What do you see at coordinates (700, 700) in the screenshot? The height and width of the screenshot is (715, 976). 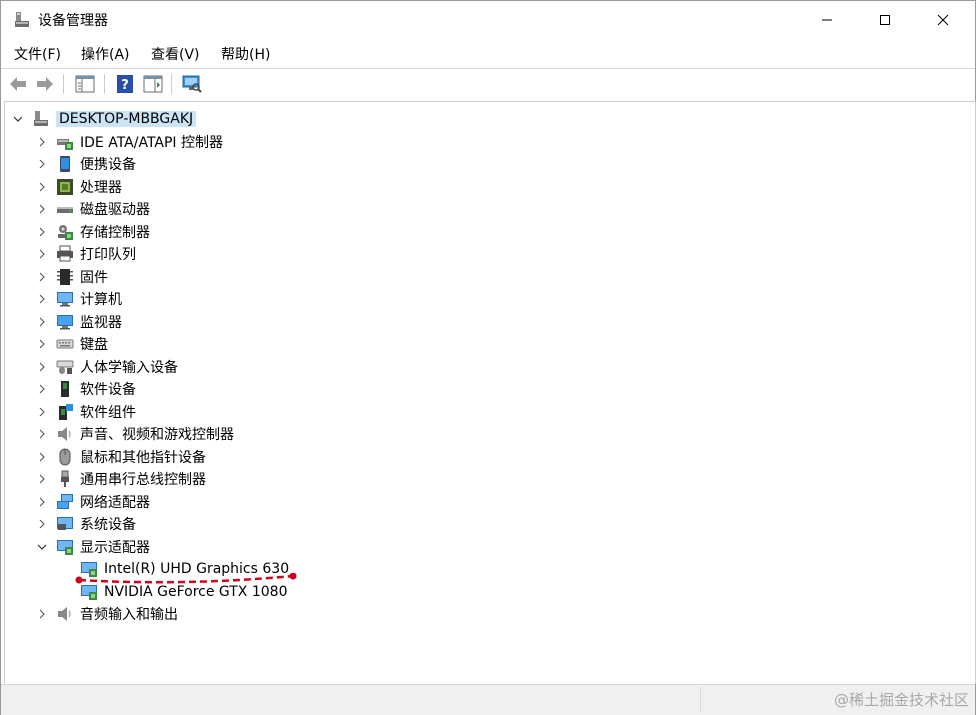 I see `status-divider` at bounding box center [700, 700].